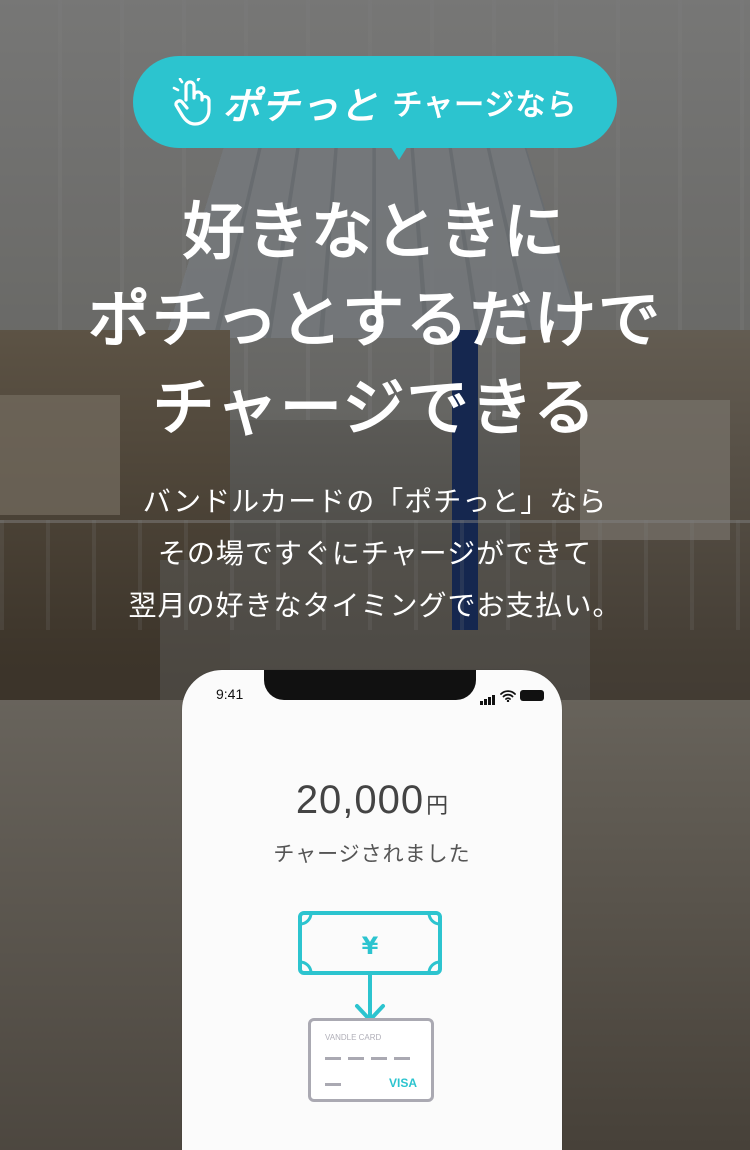 This screenshot has height=1150, width=750. I want to click on battery-icon, so click(532, 695).